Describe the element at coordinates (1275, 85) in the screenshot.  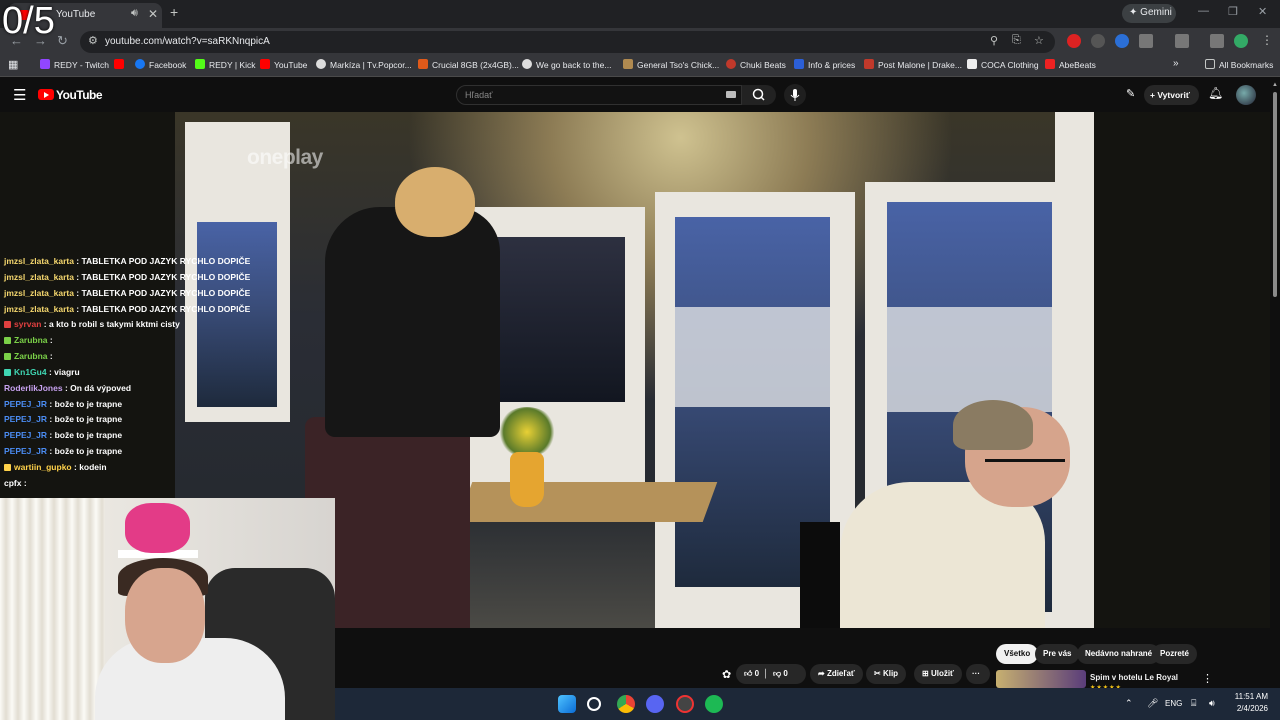
I see `scroll-up-arrow-icon: ▲` at that location.